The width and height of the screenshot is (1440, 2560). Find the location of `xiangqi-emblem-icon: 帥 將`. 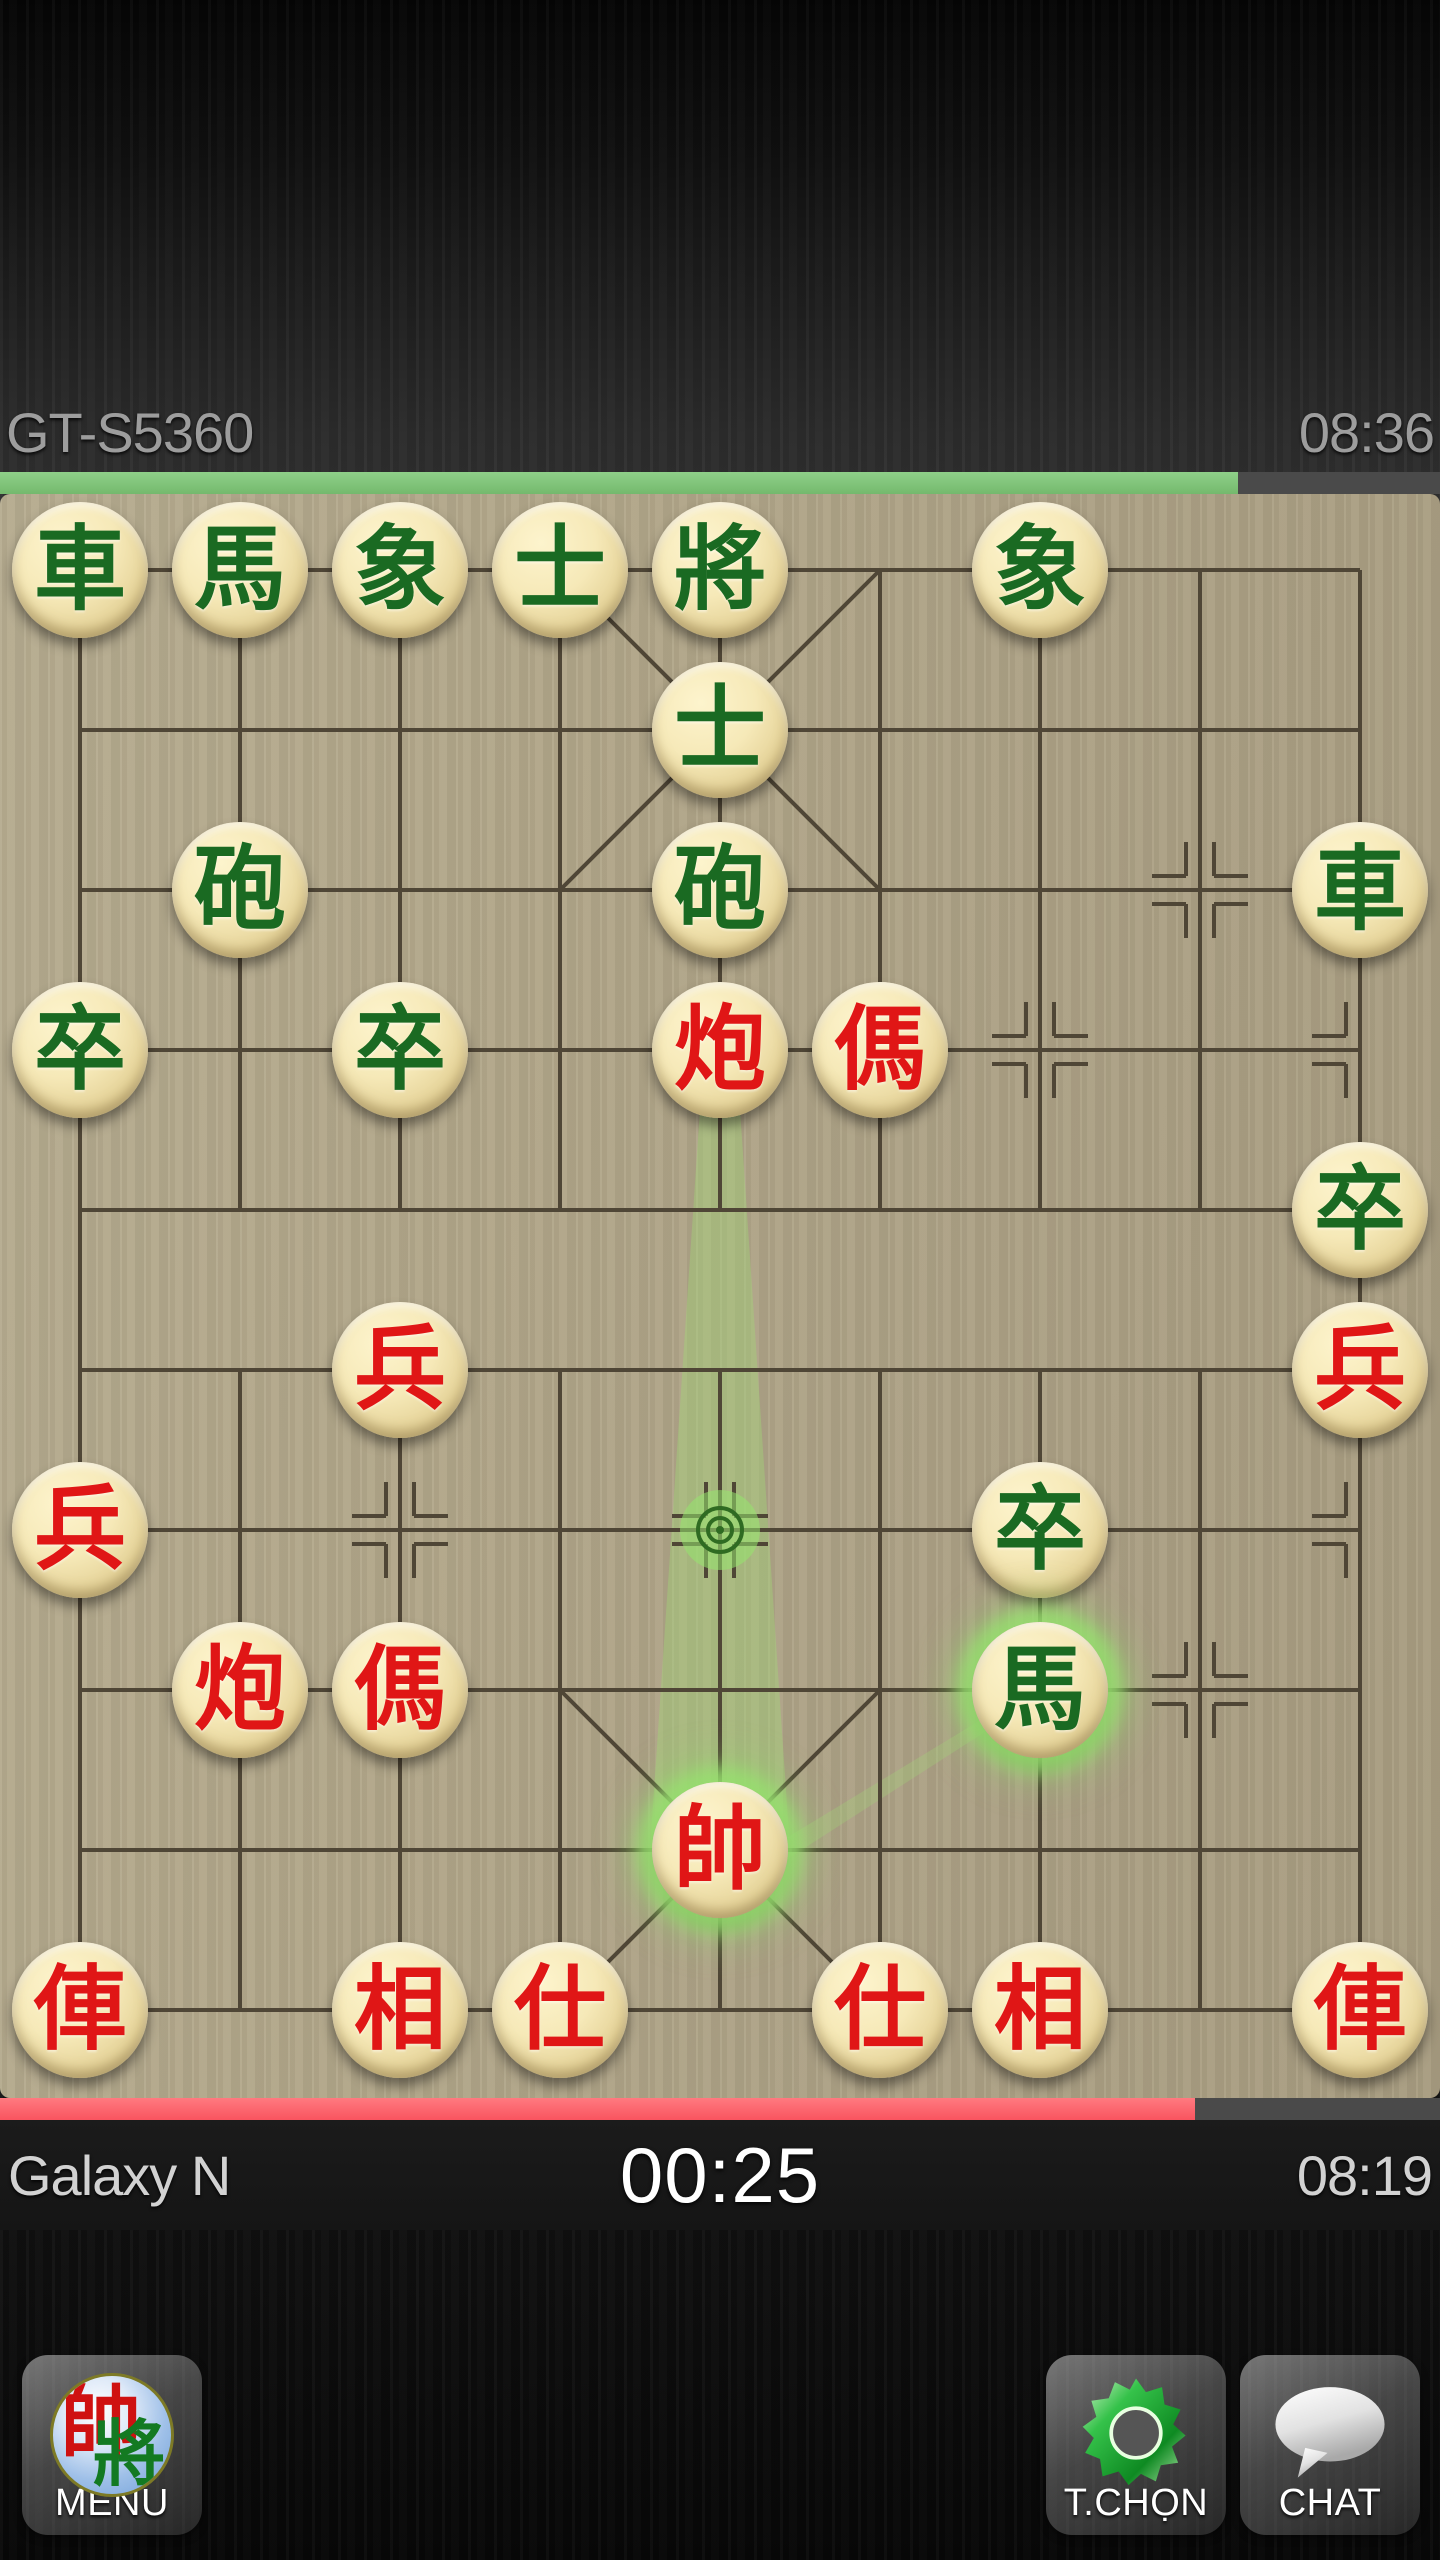

xiangqi-emblem-icon: 帥 將 is located at coordinates (112, 2435).